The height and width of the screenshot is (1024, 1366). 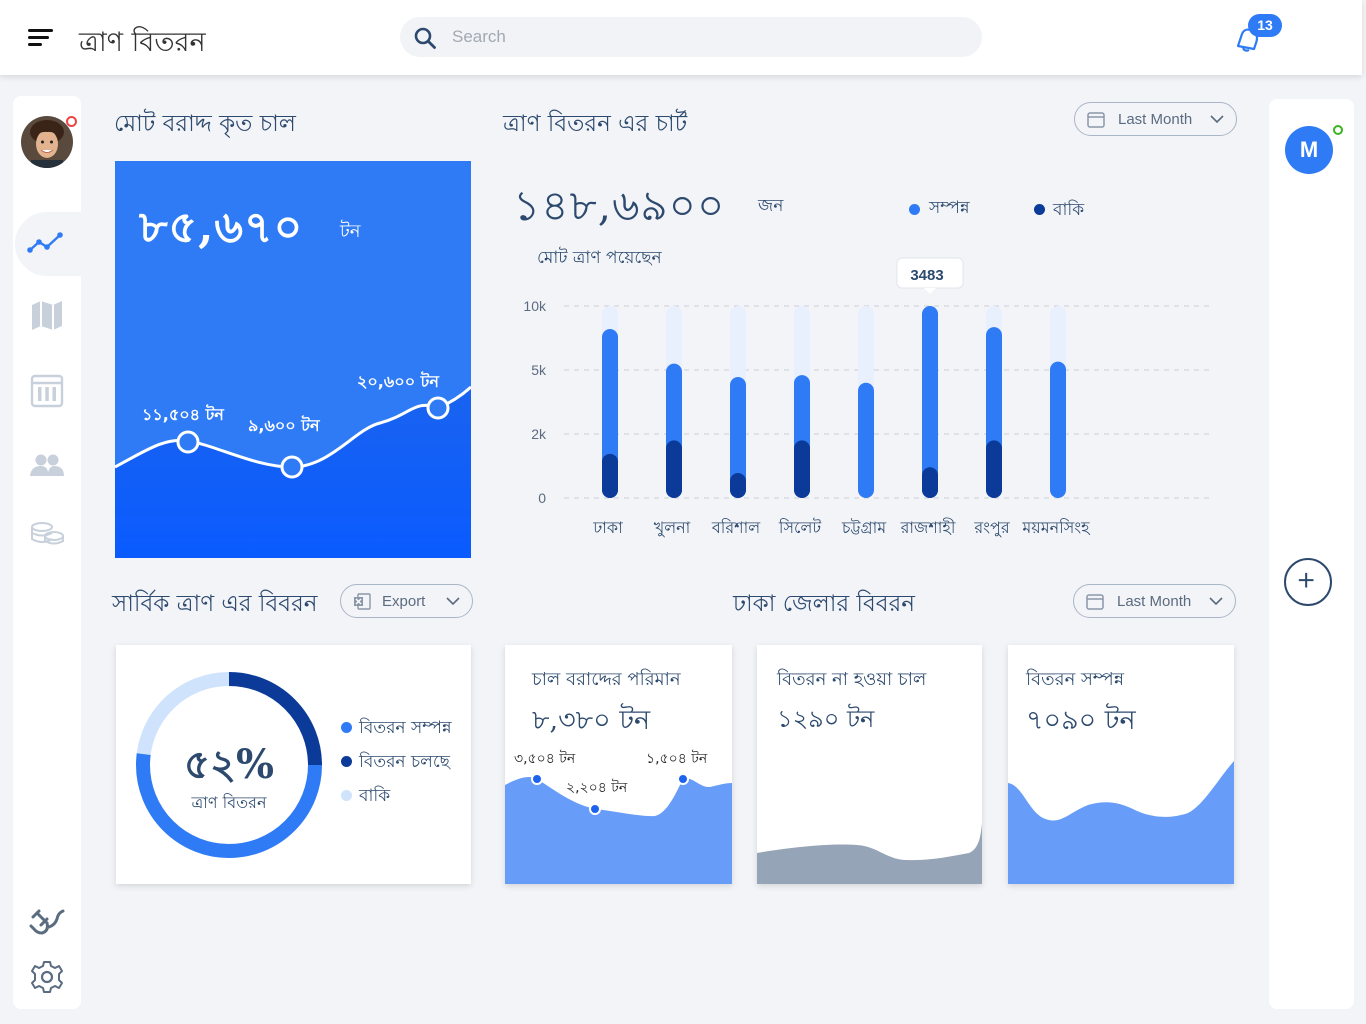 What do you see at coordinates (47, 466) in the screenshot?
I see `users-icon` at bounding box center [47, 466].